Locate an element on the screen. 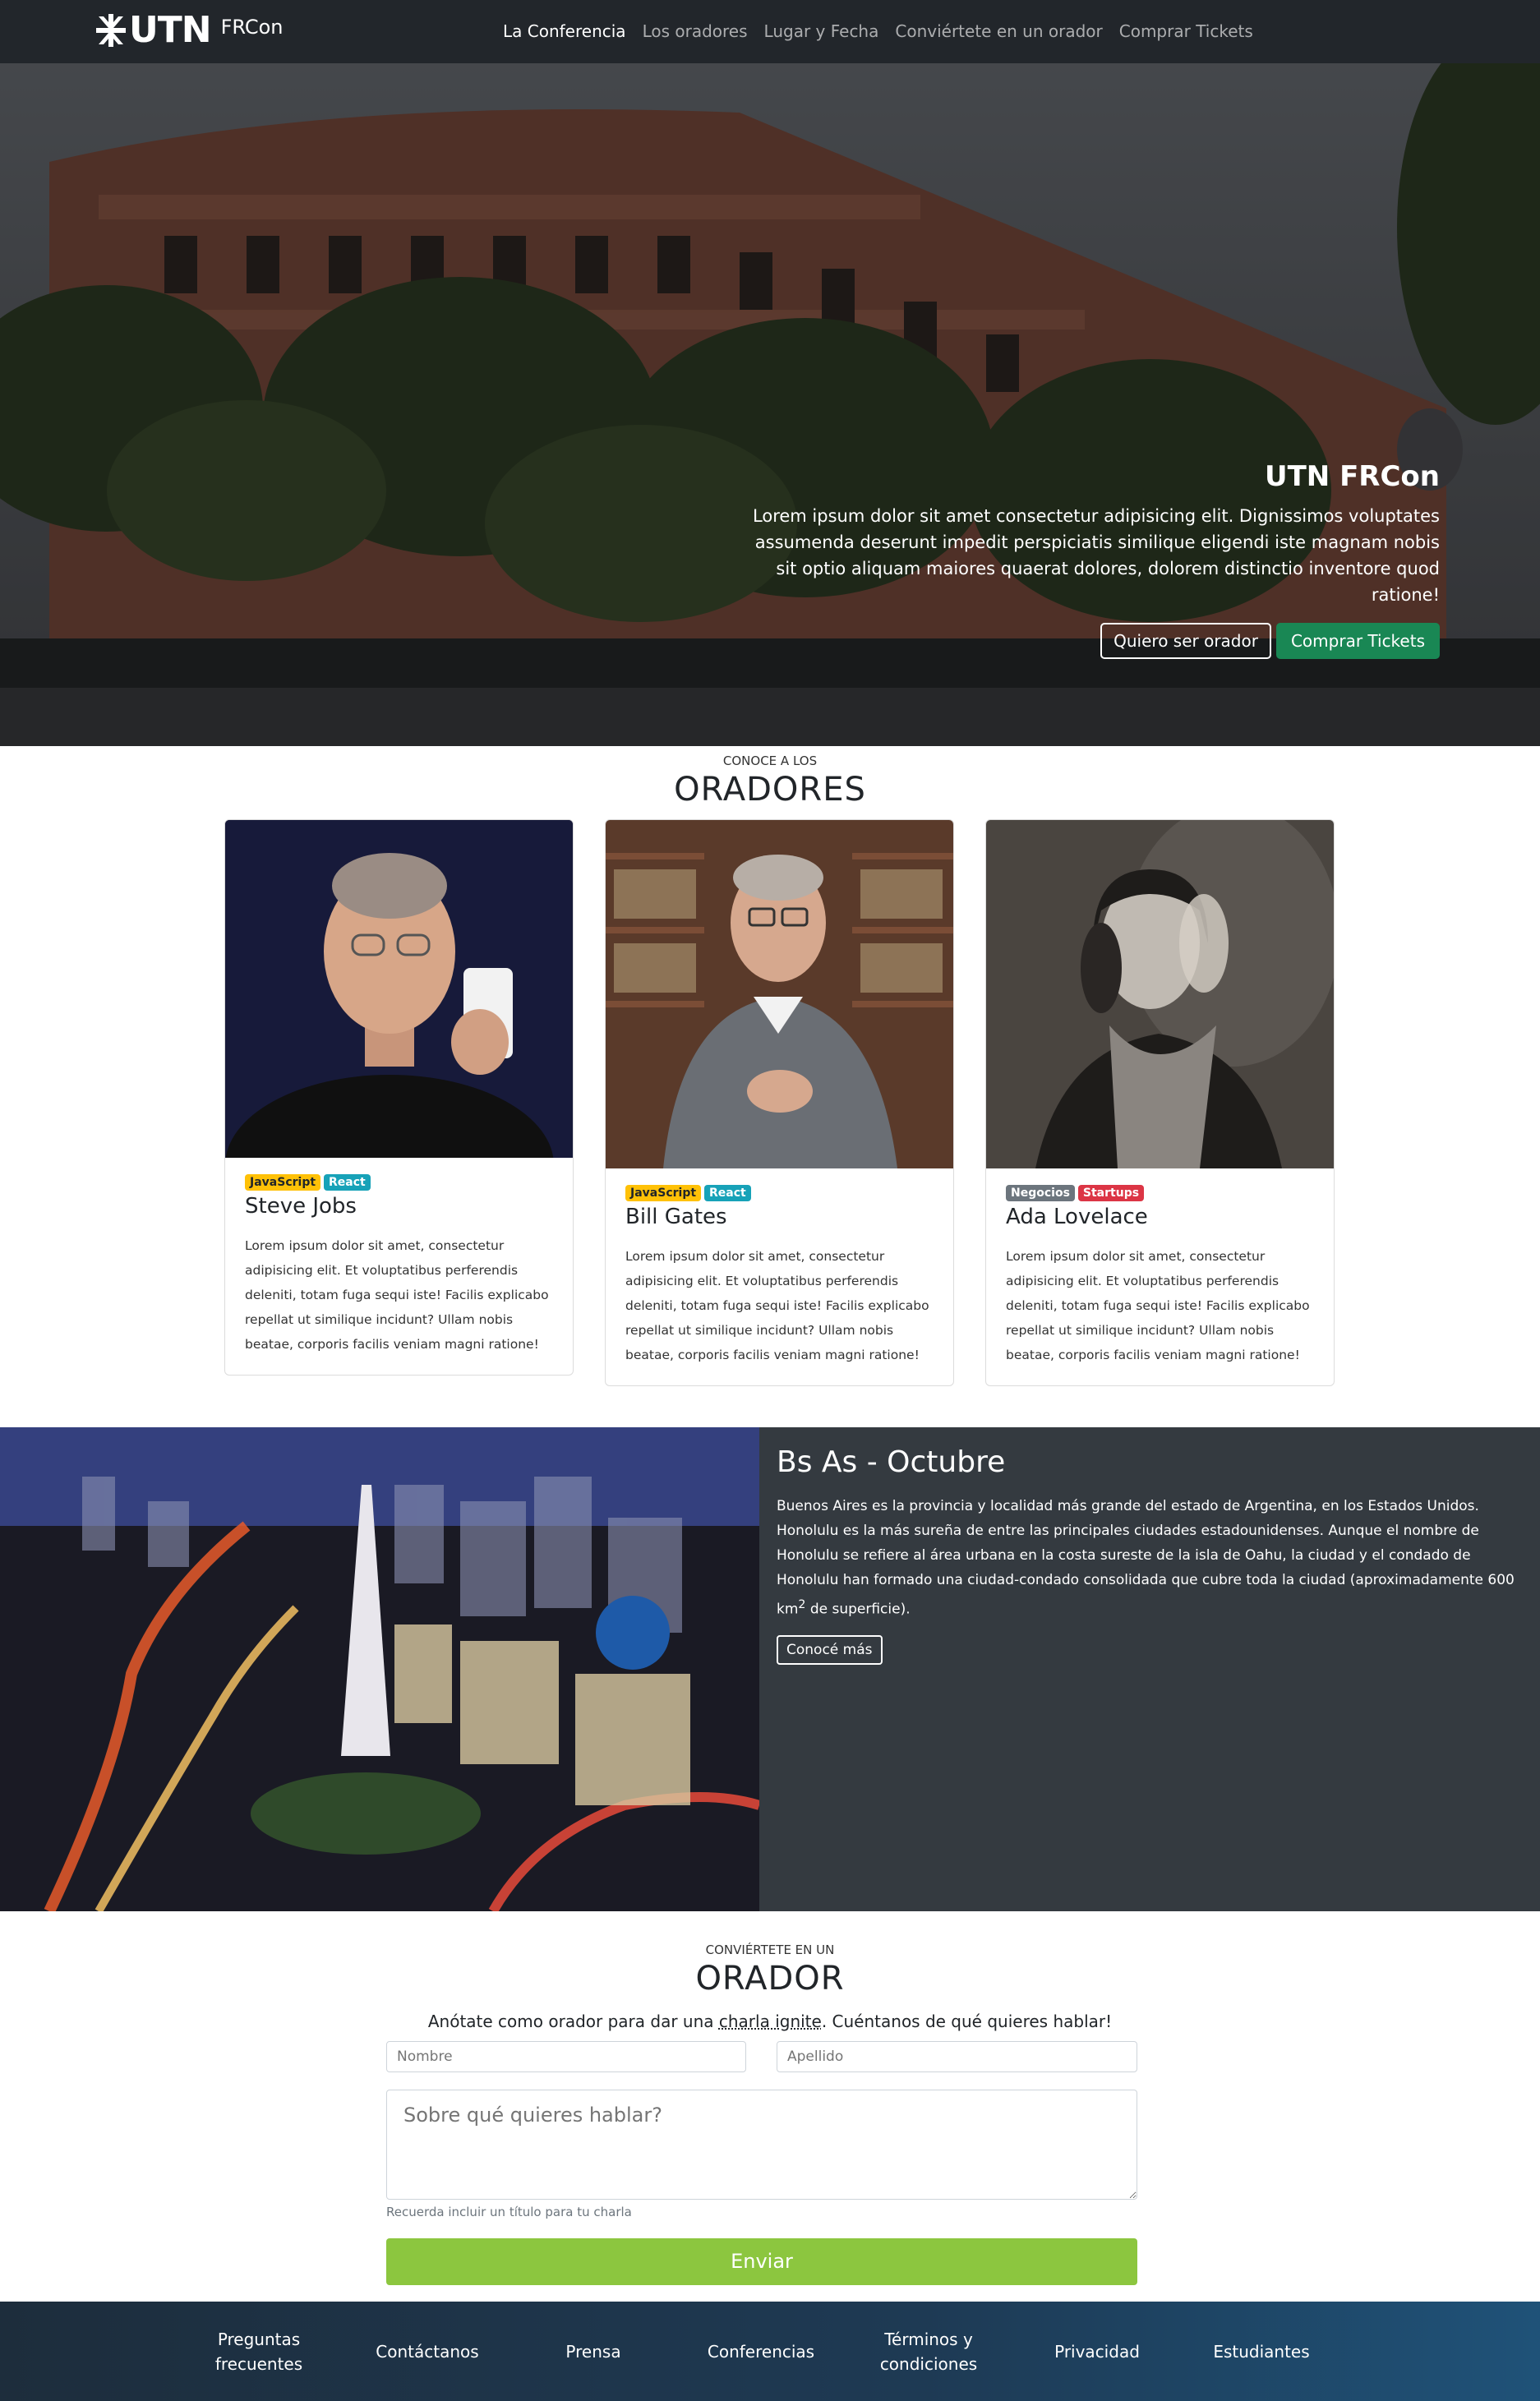 This screenshot has width=1540, height=2401. bill-gates-photo is located at coordinates (779, 994).